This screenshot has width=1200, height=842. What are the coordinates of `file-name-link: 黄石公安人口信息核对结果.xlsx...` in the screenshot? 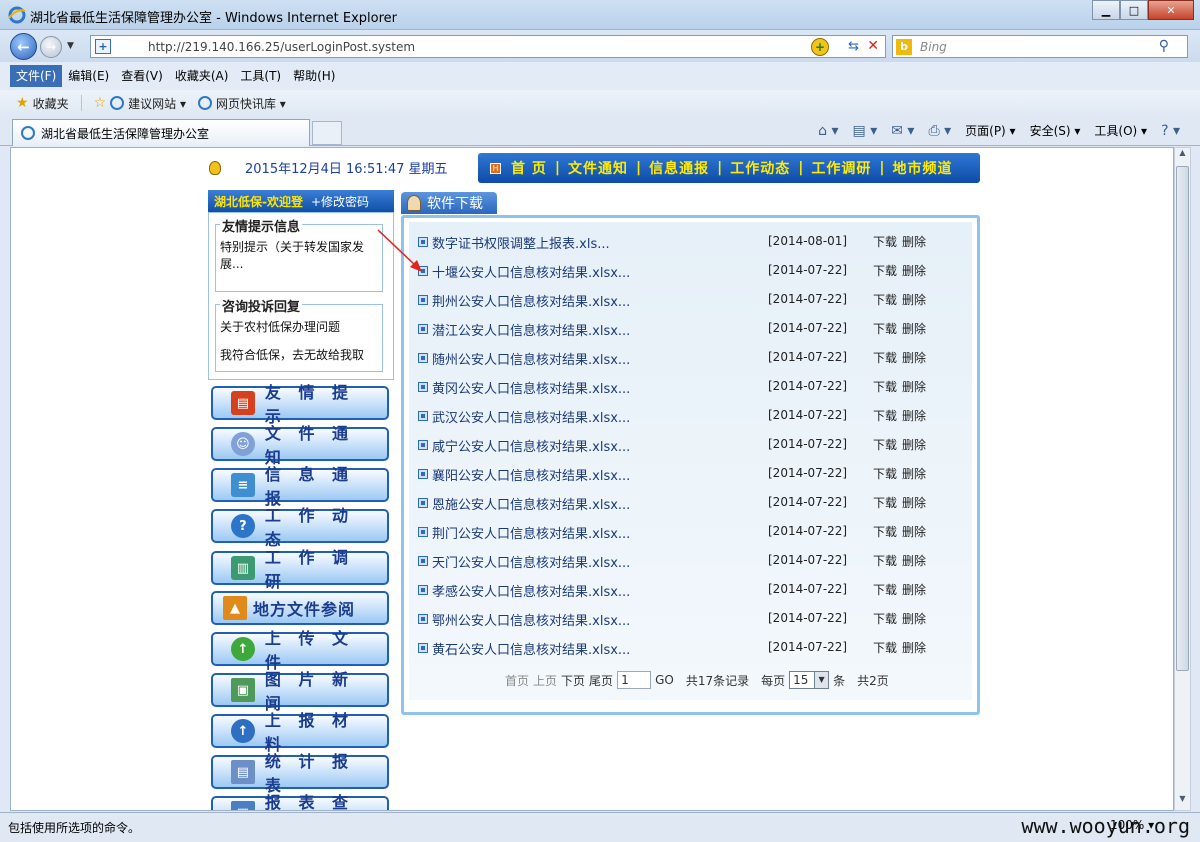 It's located at (531, 648).